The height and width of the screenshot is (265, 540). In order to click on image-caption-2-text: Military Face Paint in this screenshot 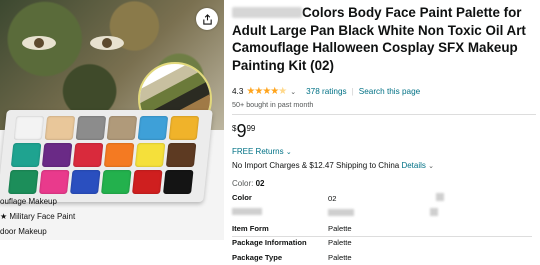, I will do `click(42, 216)`.